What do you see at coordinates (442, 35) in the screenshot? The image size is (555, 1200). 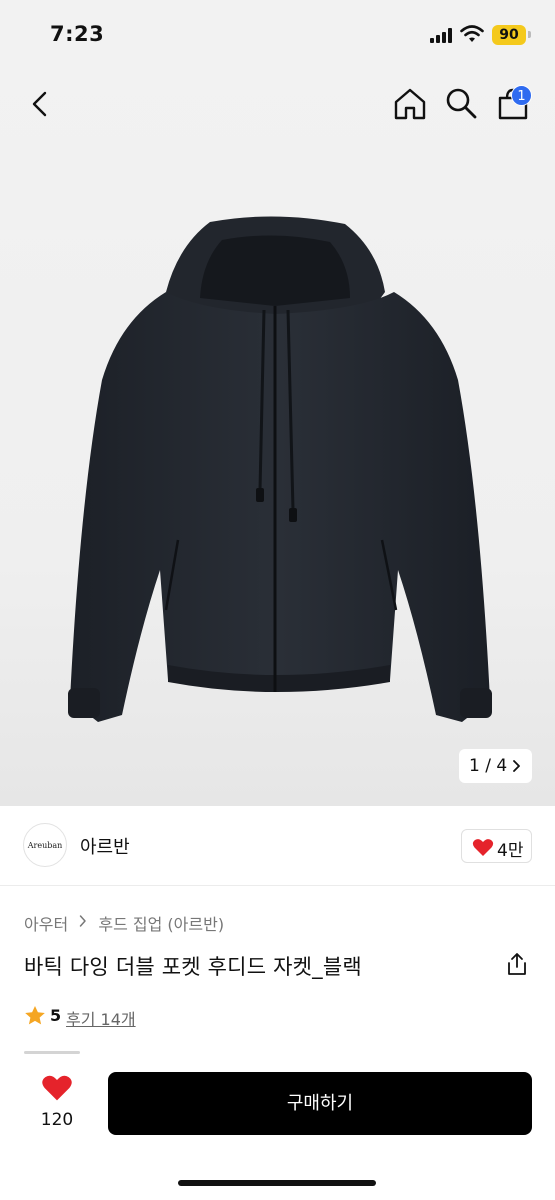 I see `signal-icon` at bounding box center [442, 35].